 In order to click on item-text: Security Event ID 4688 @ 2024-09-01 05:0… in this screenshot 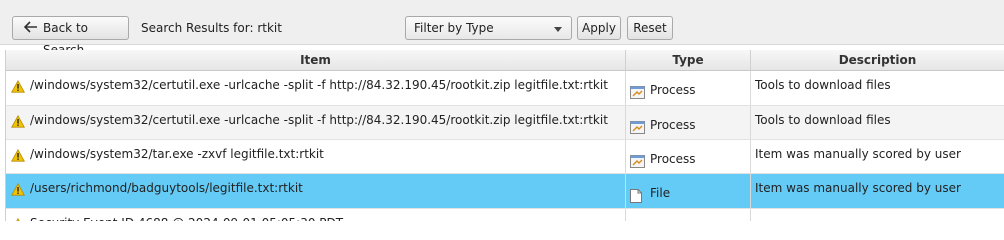, I will do `click(186, 218)`.